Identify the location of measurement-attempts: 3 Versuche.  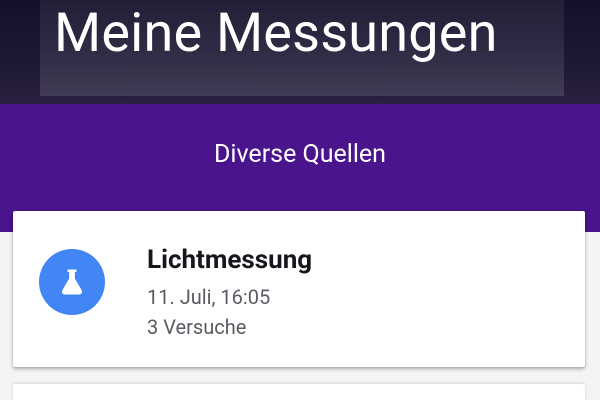
(197, 327).